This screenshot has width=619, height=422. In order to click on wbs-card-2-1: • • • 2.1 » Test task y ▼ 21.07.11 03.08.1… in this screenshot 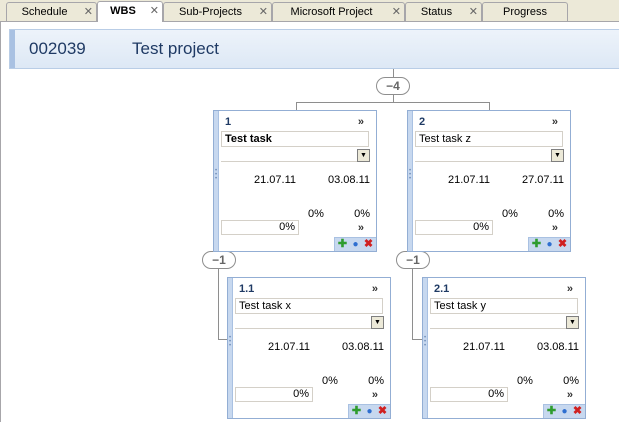, I will do `click(504, 348)`.